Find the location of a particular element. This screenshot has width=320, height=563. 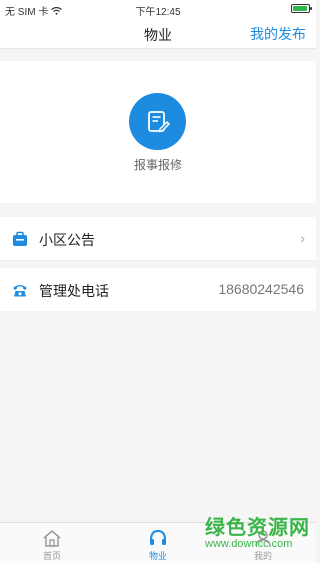

tab-label: 首页 is located at coordinates (51, 556).